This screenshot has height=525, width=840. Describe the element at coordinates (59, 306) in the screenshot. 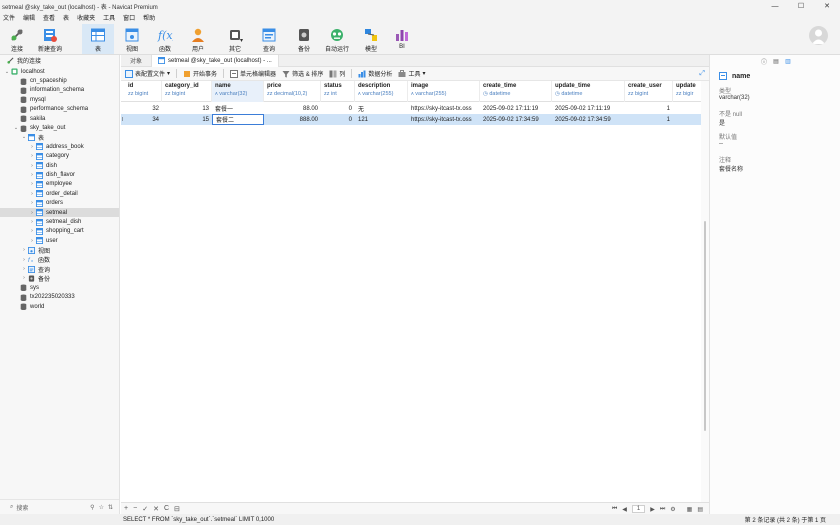

I see `tree-item: world` at that location.